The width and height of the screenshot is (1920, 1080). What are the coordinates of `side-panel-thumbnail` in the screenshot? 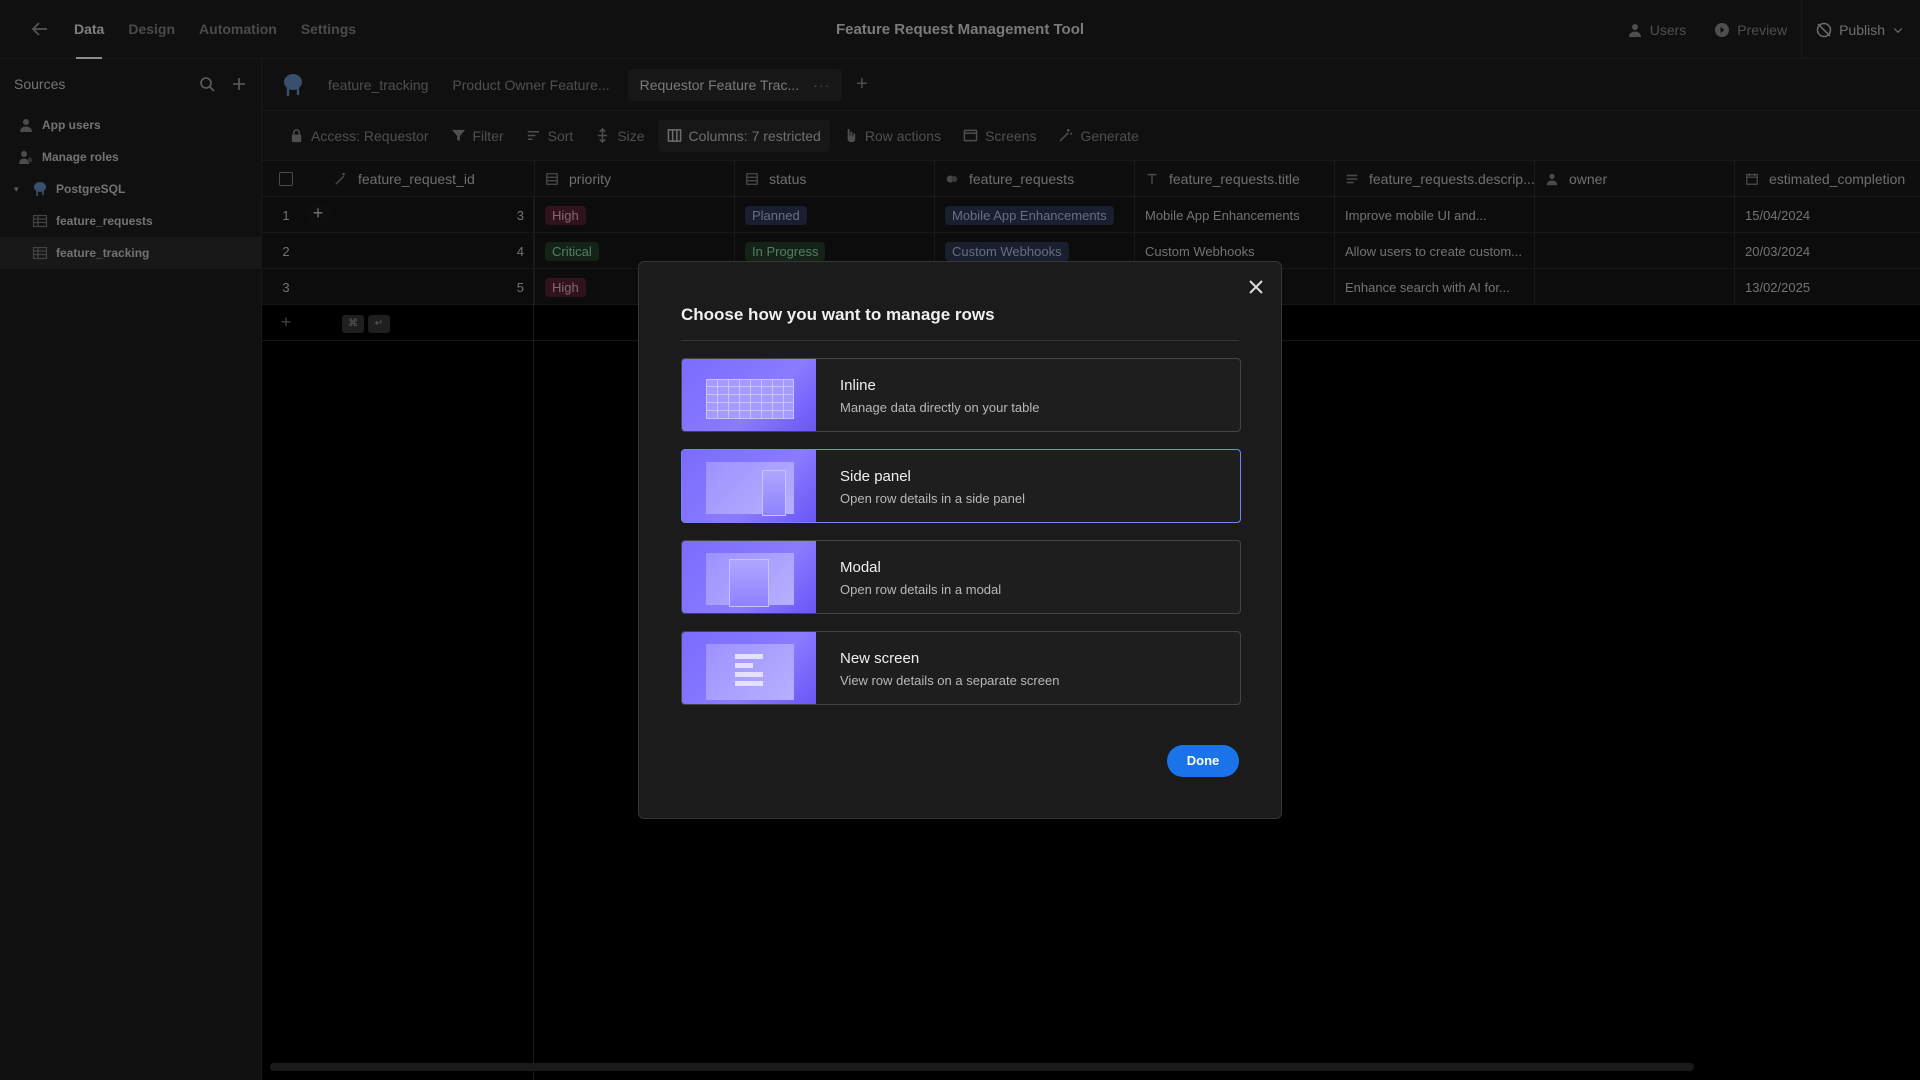 It's located at (749, 486).